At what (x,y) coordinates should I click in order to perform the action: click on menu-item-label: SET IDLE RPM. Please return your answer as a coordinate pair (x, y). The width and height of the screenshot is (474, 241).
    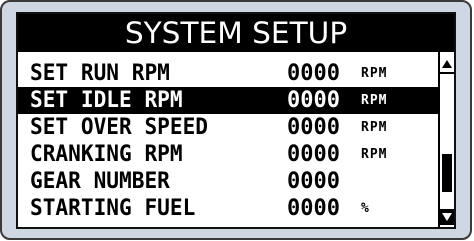
    Looking at the image, I should click on (106, 100).